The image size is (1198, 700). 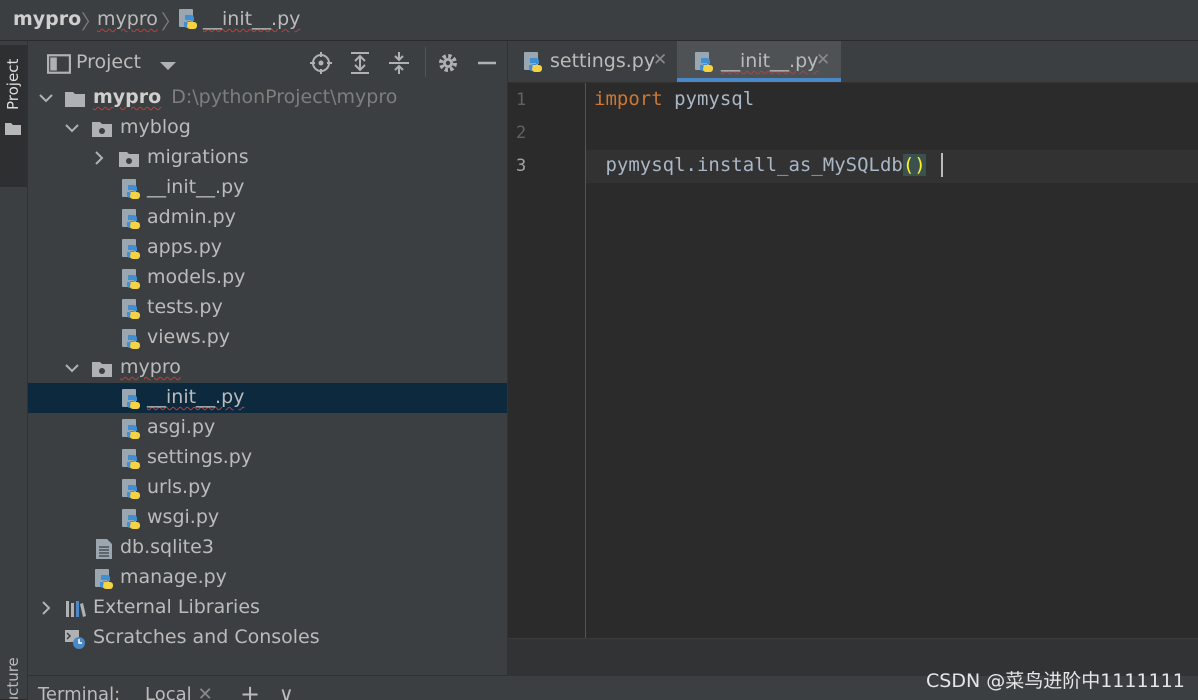 What do you see at coordinates (13, 116) in the screenshot?
I see `project-tool-window-tab: Project` at bounding box center [13, 116].